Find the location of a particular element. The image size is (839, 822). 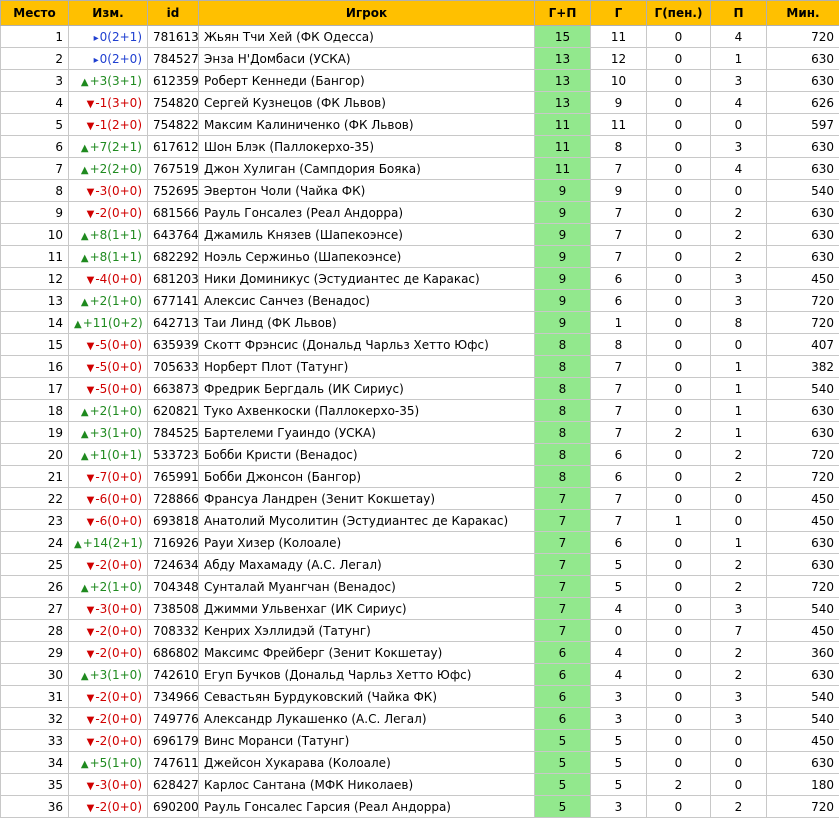

col-header-id: id is located at coordinates (173, 13).